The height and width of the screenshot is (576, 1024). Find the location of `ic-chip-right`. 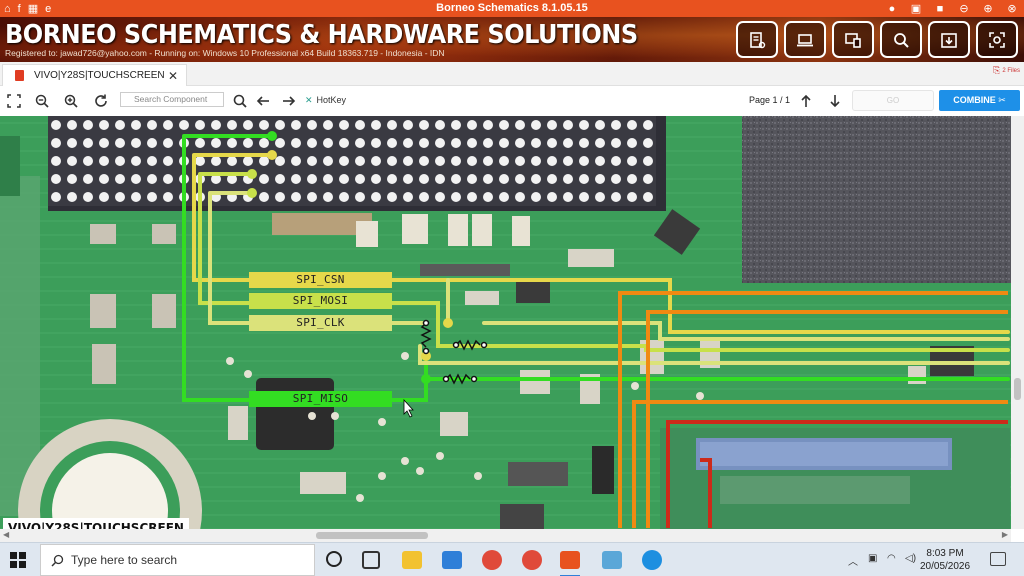

ic-chip-right is located at coordinates (876, 199).